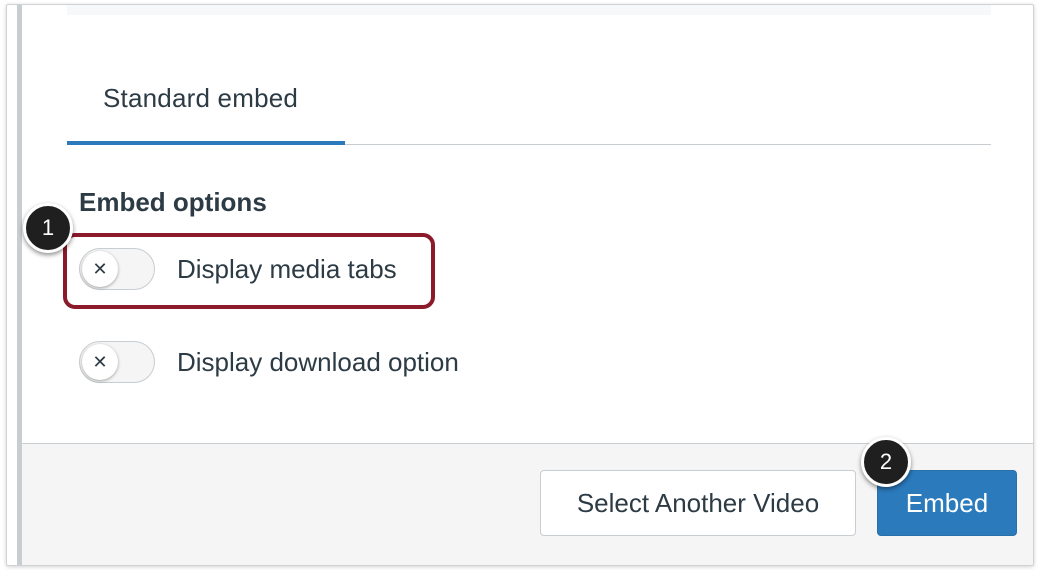 The image size is (1044, 576). What do you see at coordinates (100, 362) in the screenshot?
I see `x-icon: ✕` at bounding box center [100, 362].